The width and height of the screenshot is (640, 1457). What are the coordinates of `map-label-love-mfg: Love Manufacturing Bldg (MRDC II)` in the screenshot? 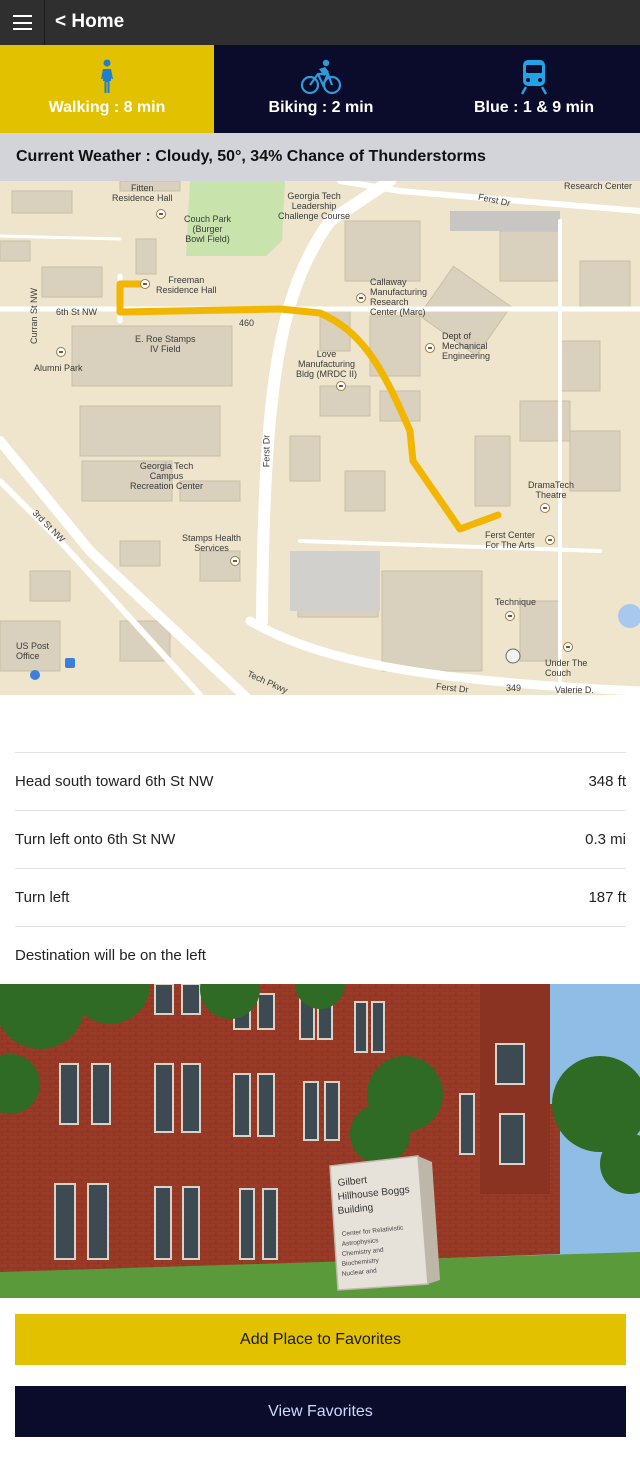 It's located at (327, 364).